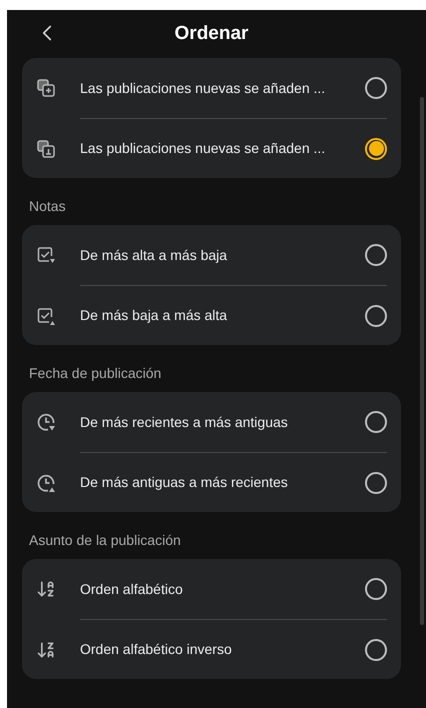  I want to click on option-label: De más baja a más alta, so click(154, 315).